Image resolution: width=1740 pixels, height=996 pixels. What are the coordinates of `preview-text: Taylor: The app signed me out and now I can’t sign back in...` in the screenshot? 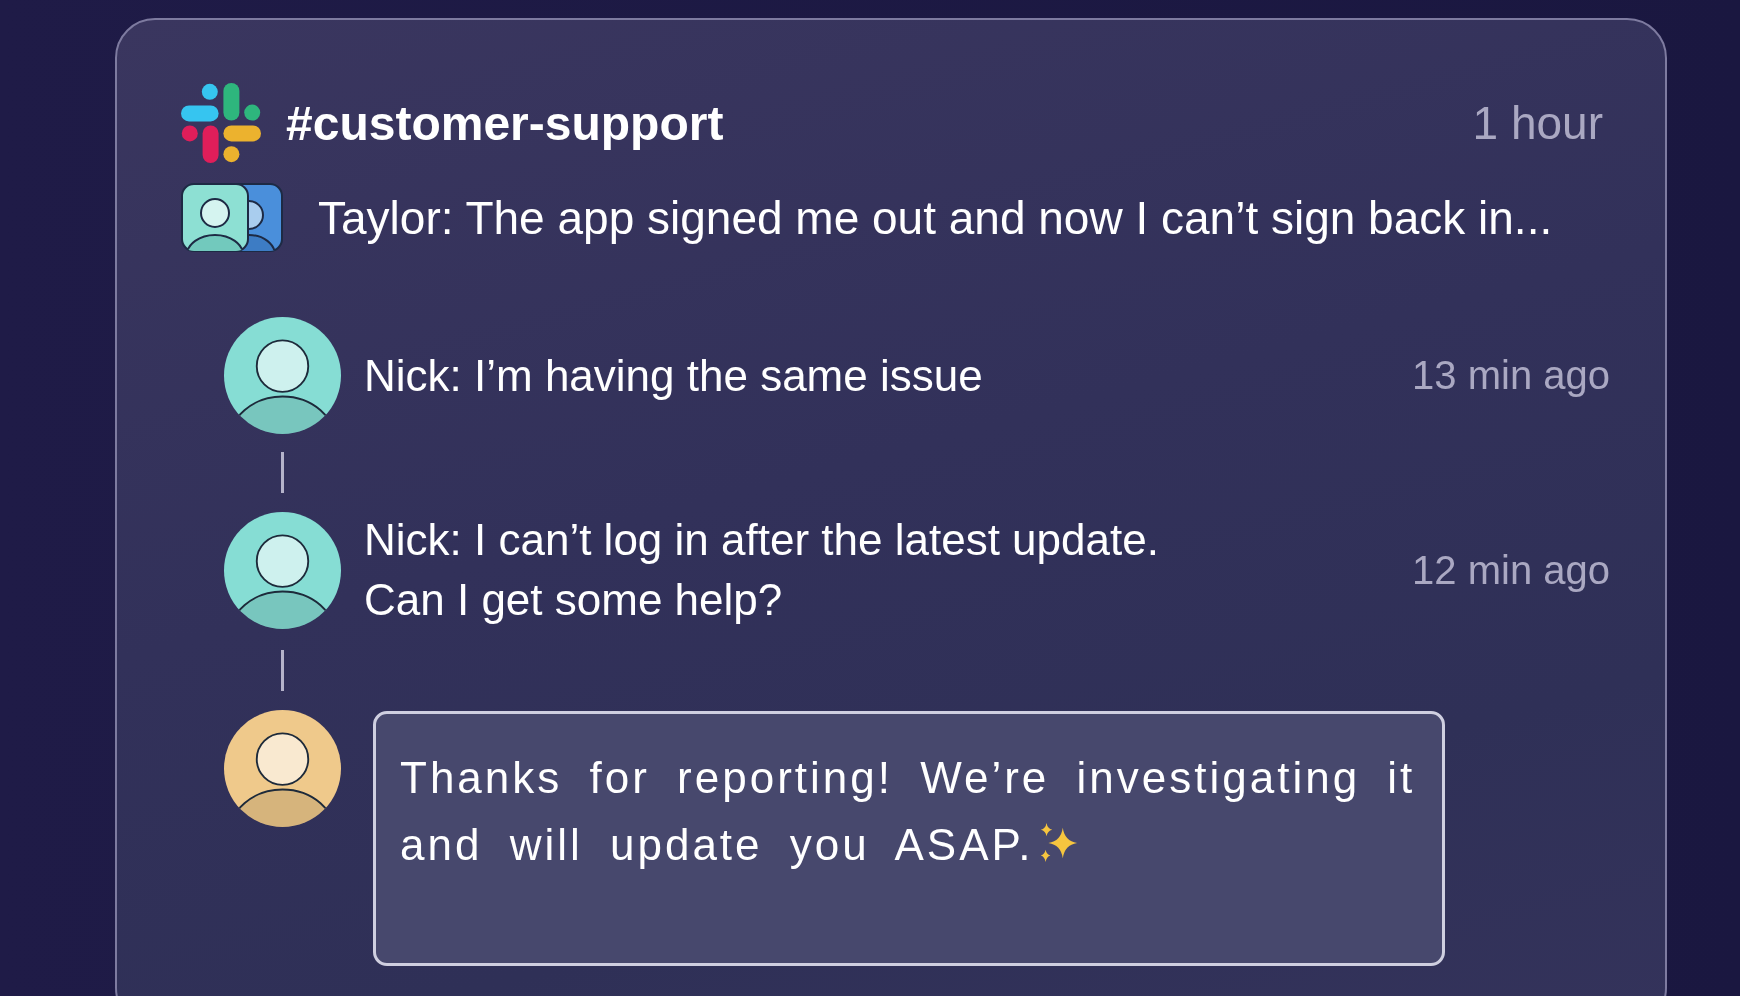 It's located at (935, 217).